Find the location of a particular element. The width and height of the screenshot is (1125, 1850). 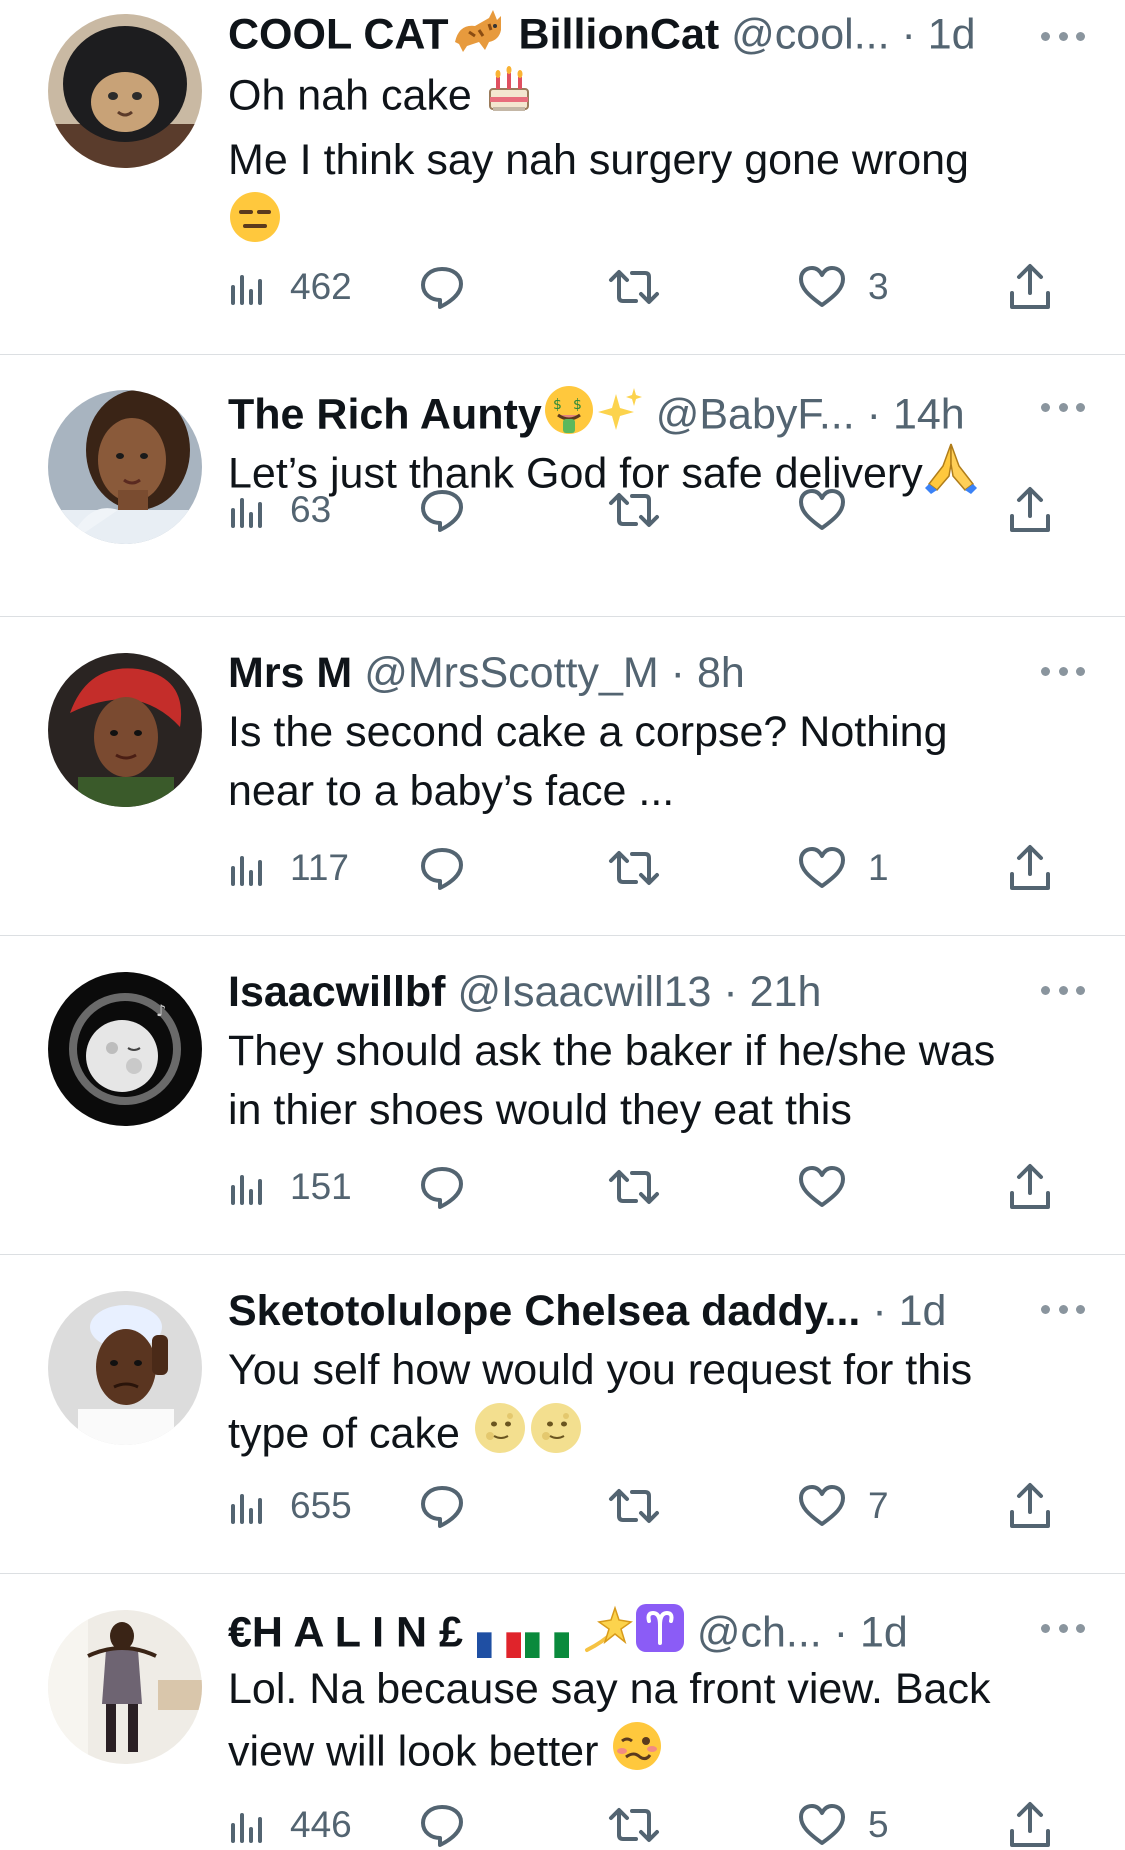

views-button: 63 is located at coordinates (279, 510).